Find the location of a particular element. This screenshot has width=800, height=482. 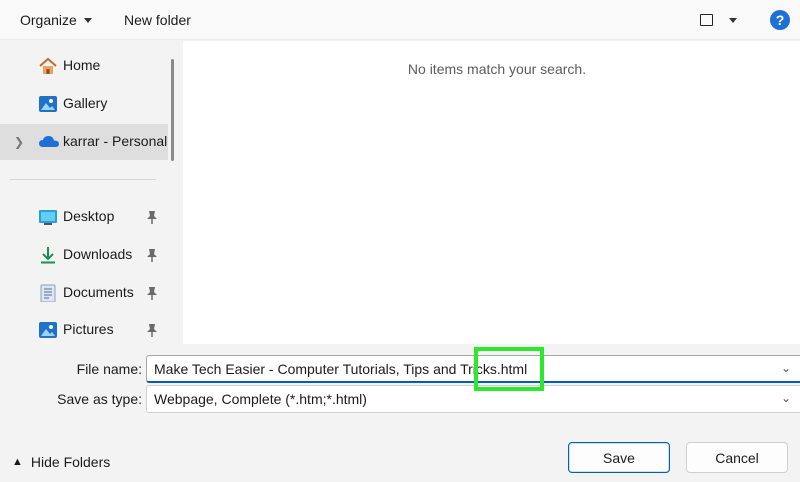

sidebar-item-label: Documents is located at coordinates (98, 292).